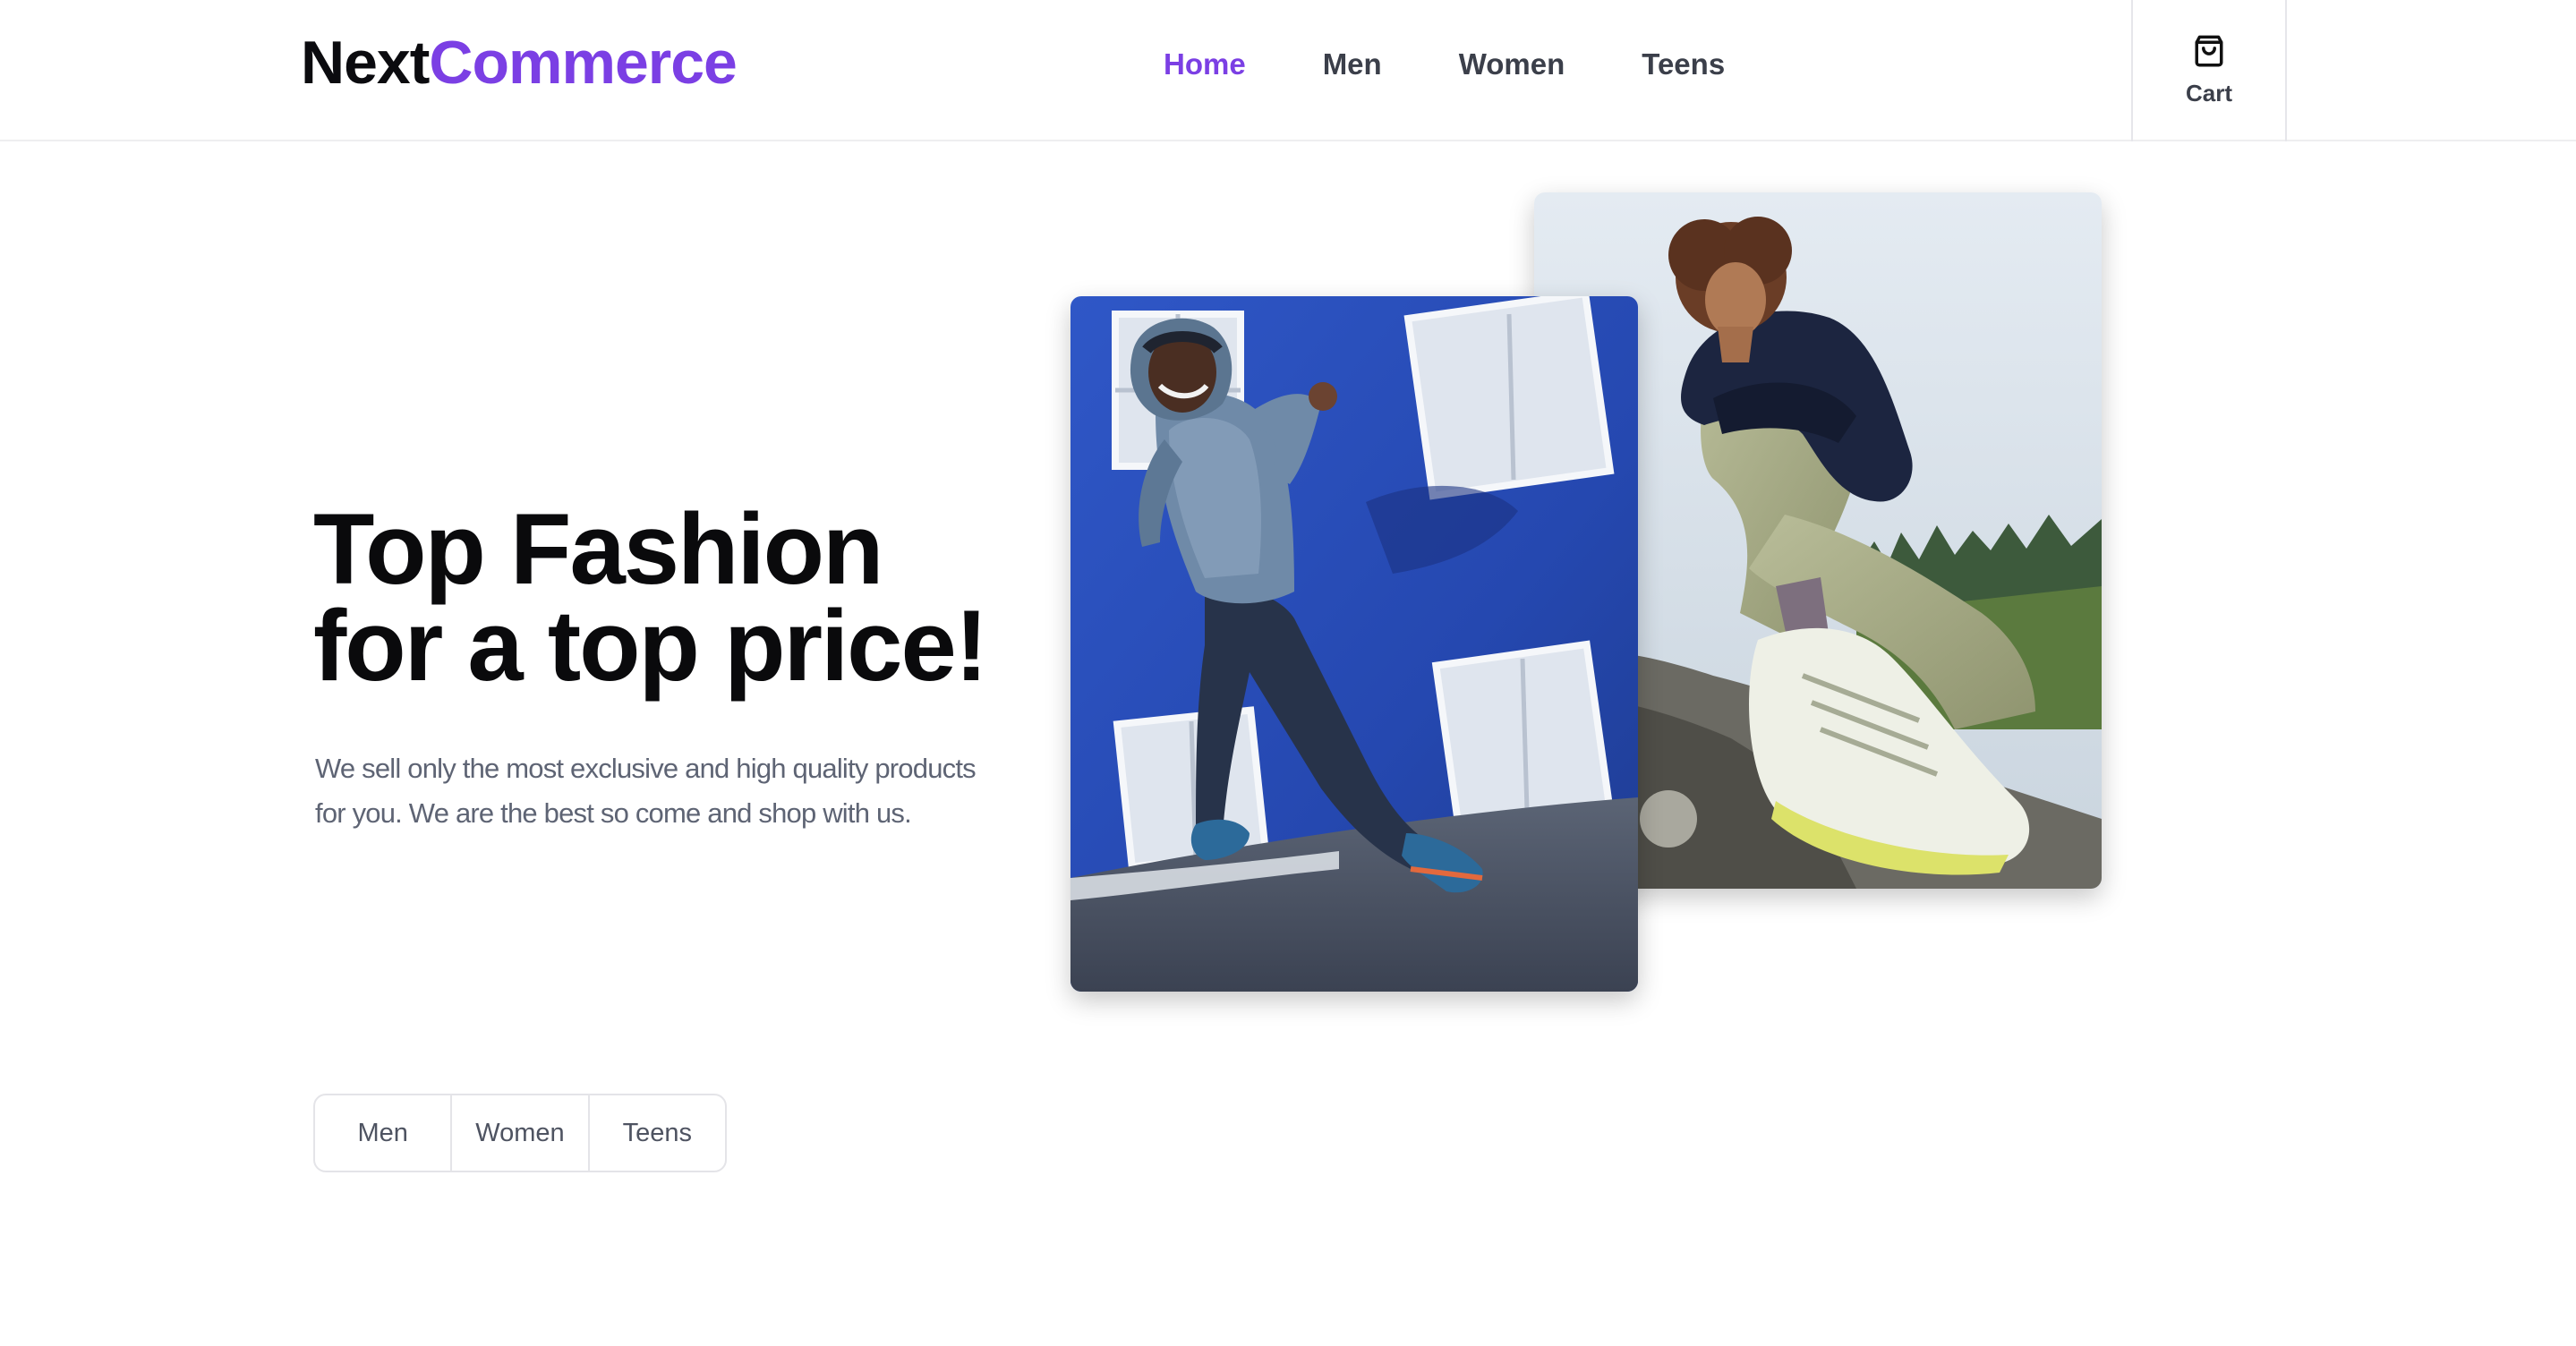 This screenshot has height=1346, width=2576. Describe the element at coordinates (650, 646) in the screenshot. I see `hero-title-line2: for a top price!` at that location.